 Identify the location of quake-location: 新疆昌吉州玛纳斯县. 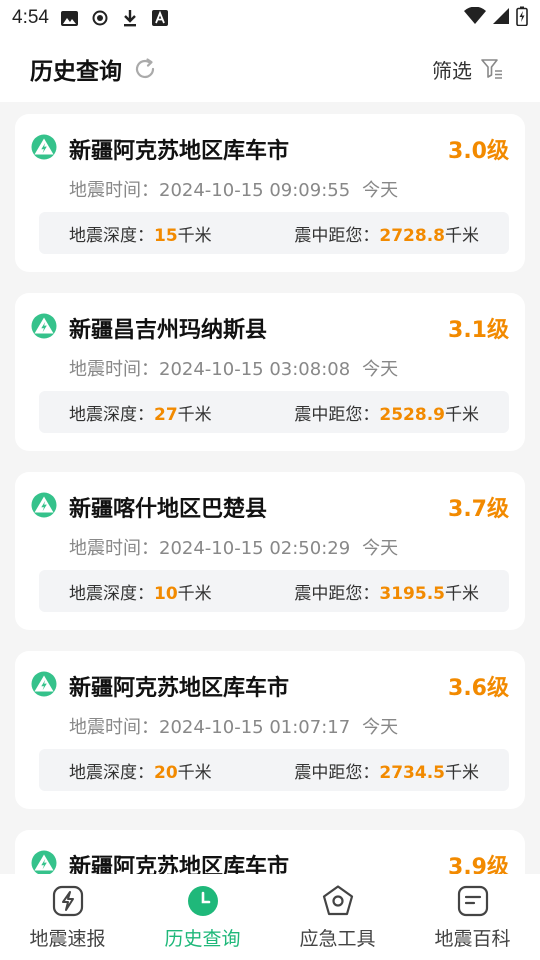
(168, 330).